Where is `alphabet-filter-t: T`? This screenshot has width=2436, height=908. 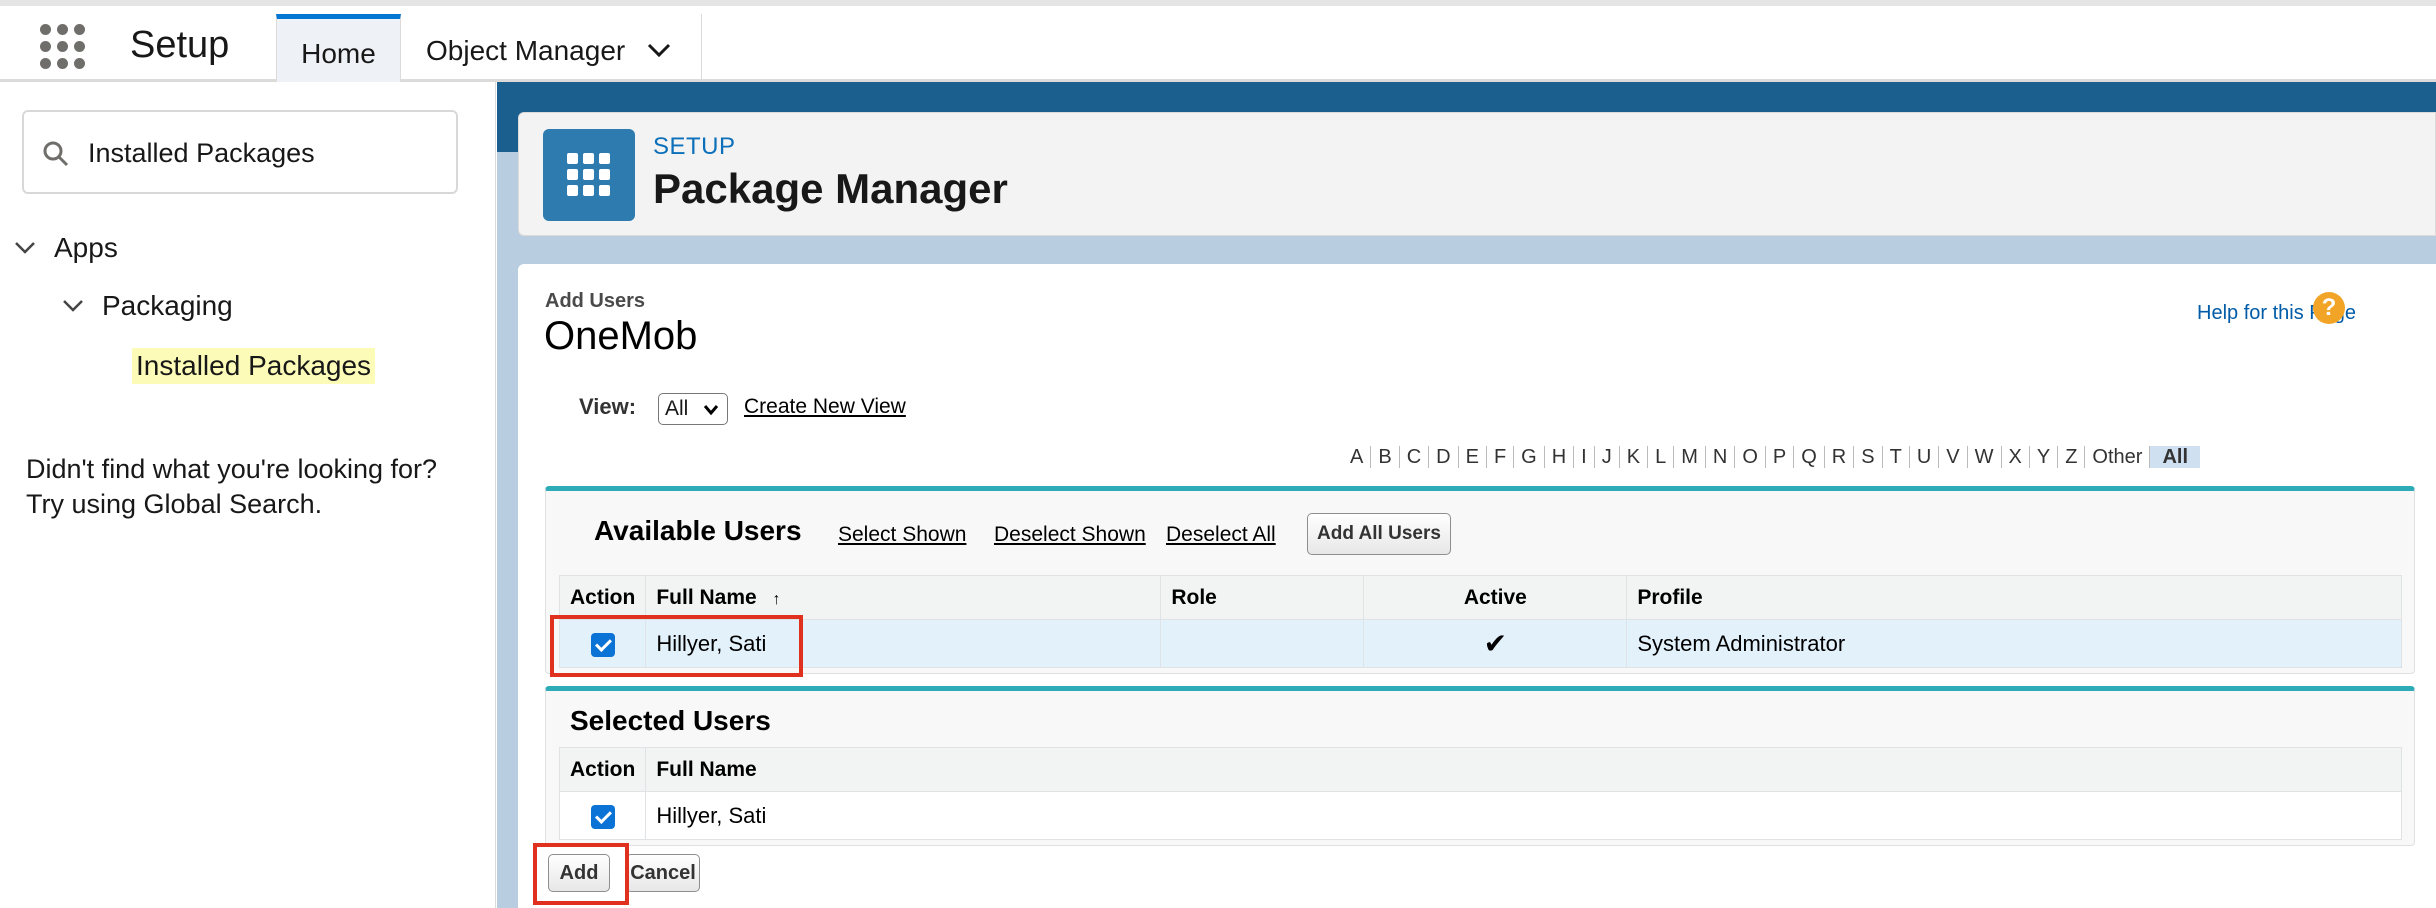 alphabet-filter-t: T is located at coordinates (1895, 457).